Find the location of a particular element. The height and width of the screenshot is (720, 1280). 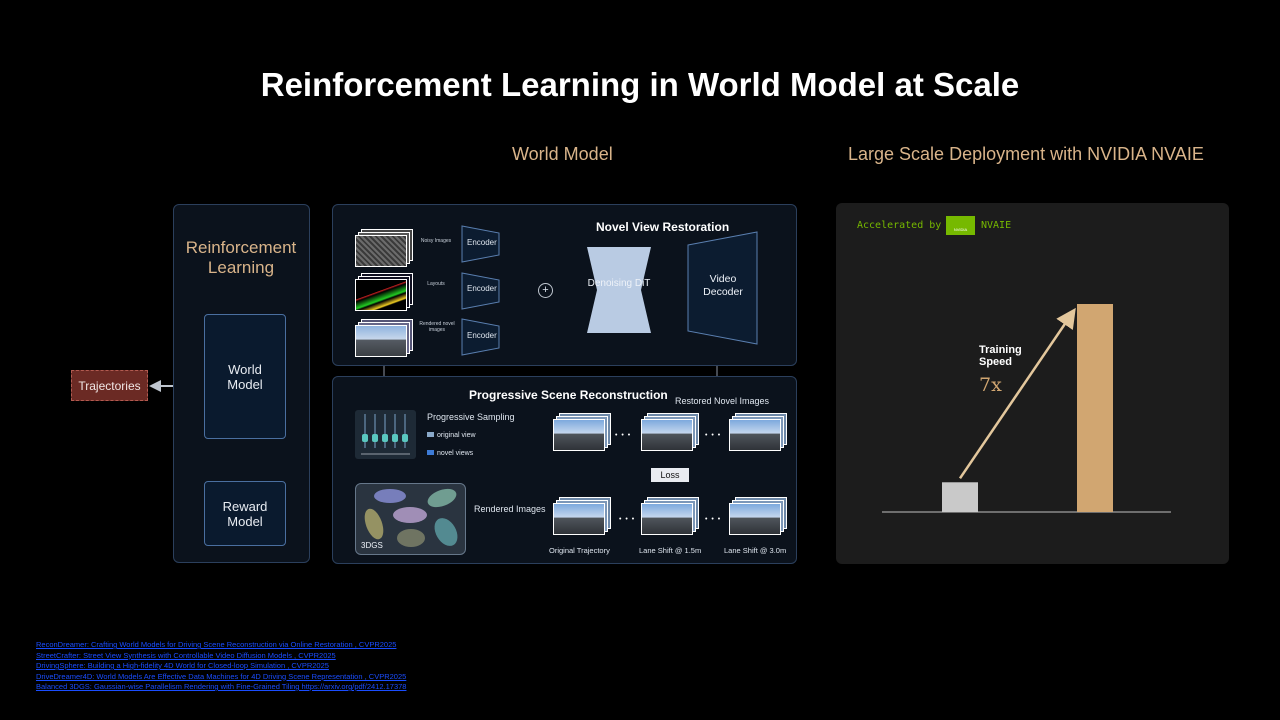

original-view-icon is located at coordinates (430, 434).